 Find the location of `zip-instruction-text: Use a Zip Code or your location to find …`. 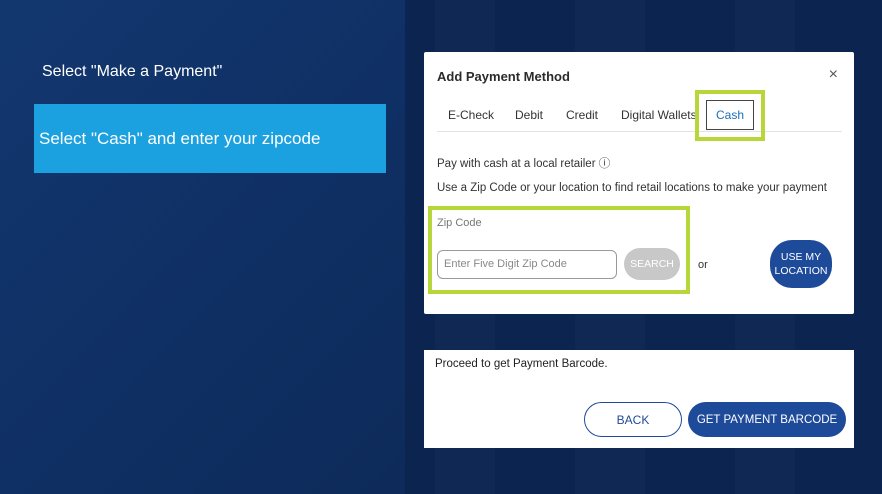

zip-instruction-text: Use a Zip Code or your location to find … is located at coordinates (632, 188).